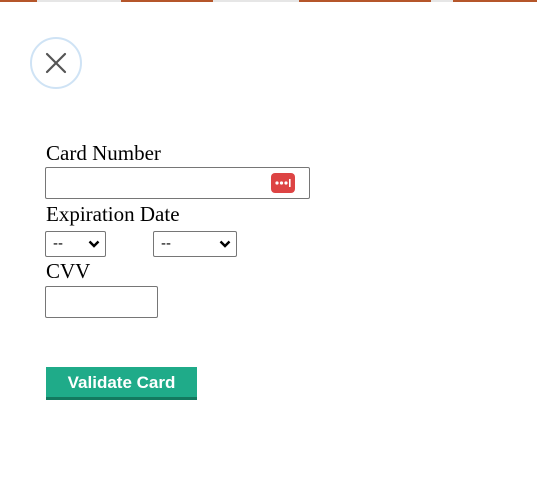 The height and width of the screenshot is (481, 537). Describe the element at coordinates (75, 244) in the screenshot. I see `expiration-month-select: --` at that location.